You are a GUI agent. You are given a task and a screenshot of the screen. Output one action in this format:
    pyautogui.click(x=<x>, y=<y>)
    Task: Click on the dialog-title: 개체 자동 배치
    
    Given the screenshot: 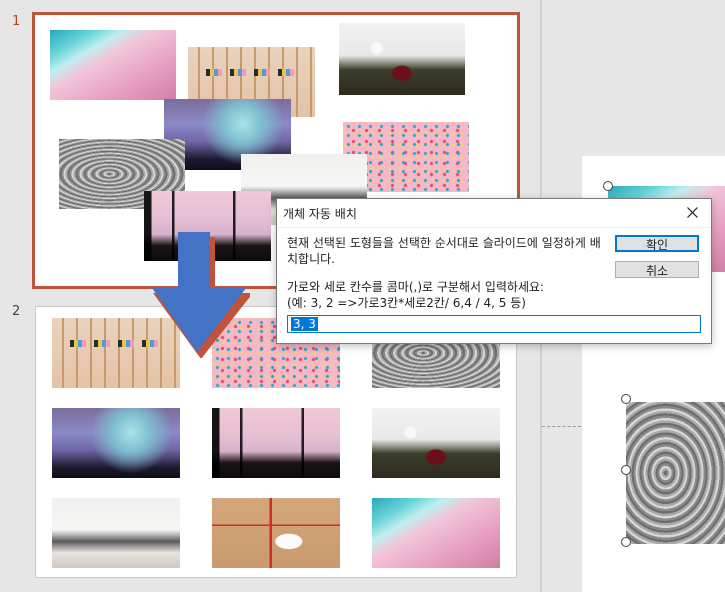 What is the action you would take?
    pyautogui.click(x=320, y=214)
    